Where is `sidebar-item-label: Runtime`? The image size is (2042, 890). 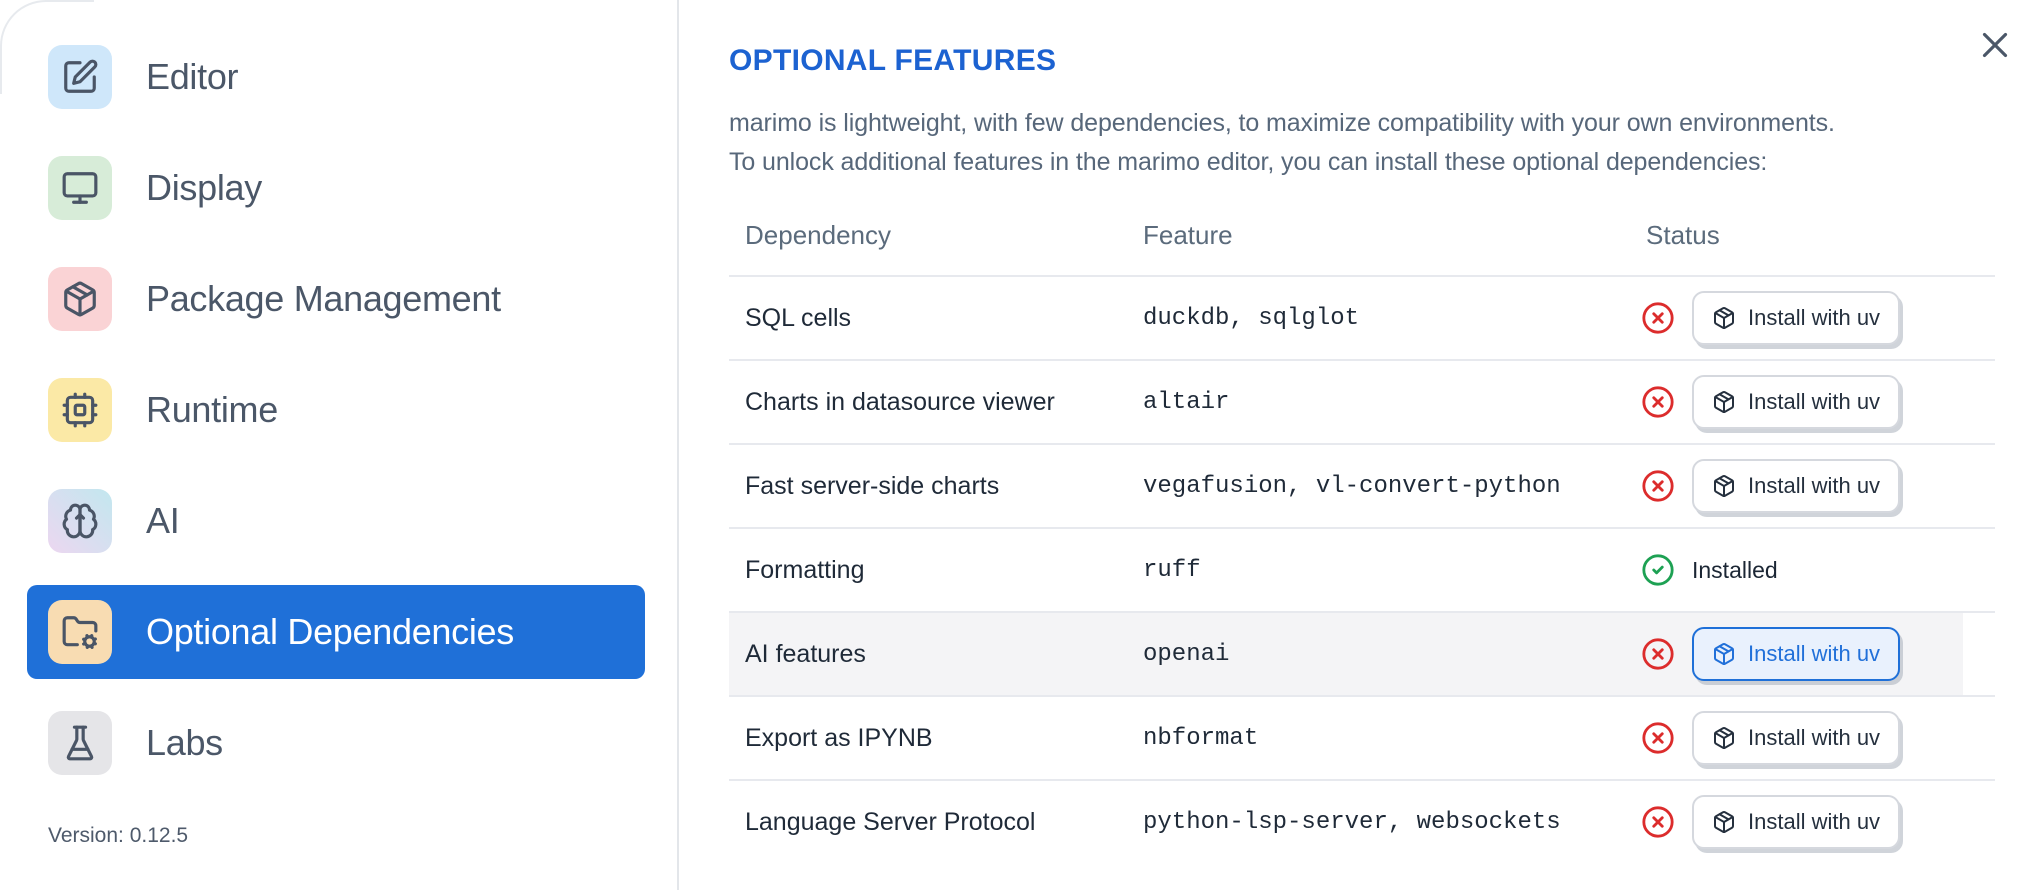 sidebar-item-label: Runtime is located at coordinates (212, 409).